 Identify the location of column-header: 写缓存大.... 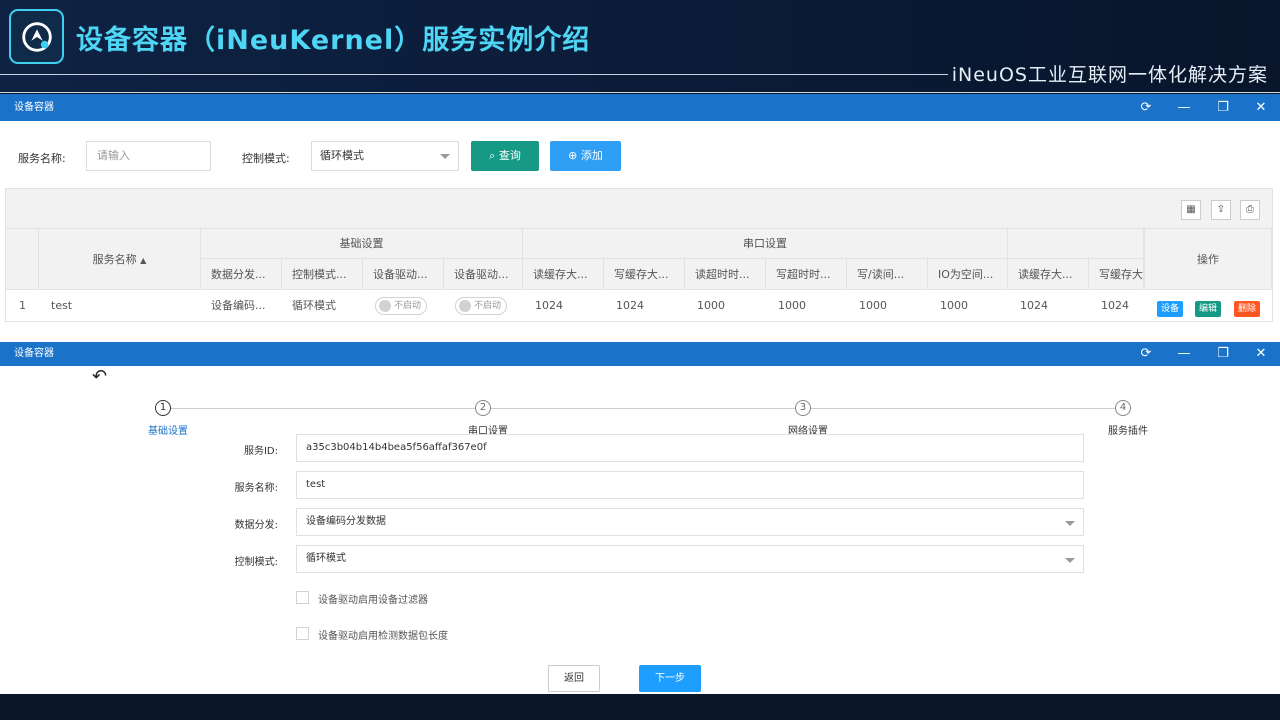
(644, 274).